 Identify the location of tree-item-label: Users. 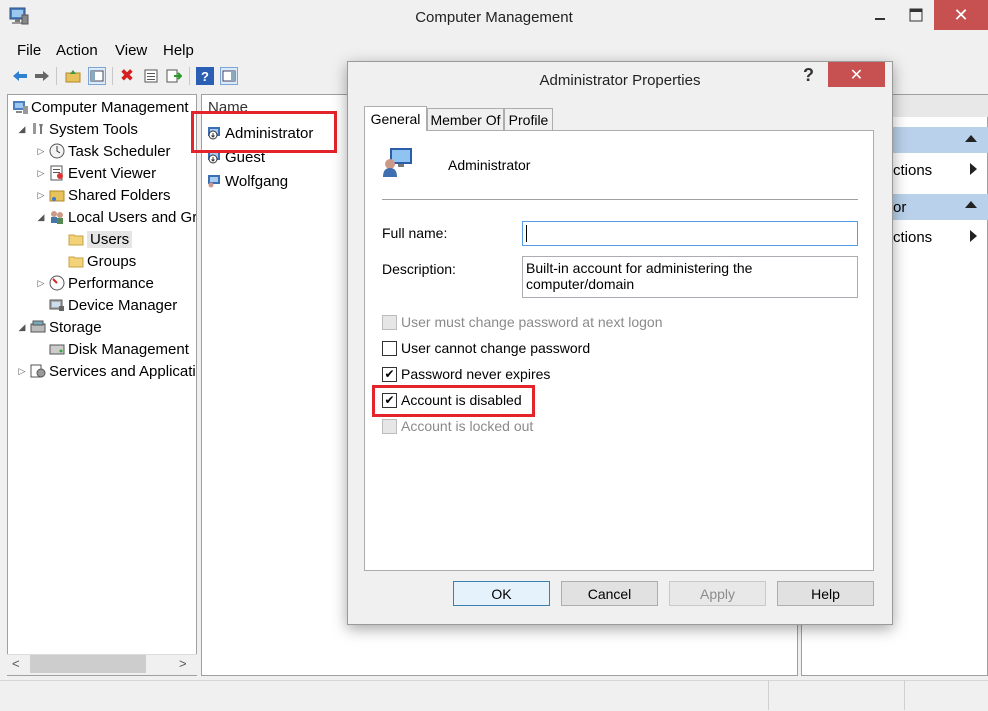
(110, 239).